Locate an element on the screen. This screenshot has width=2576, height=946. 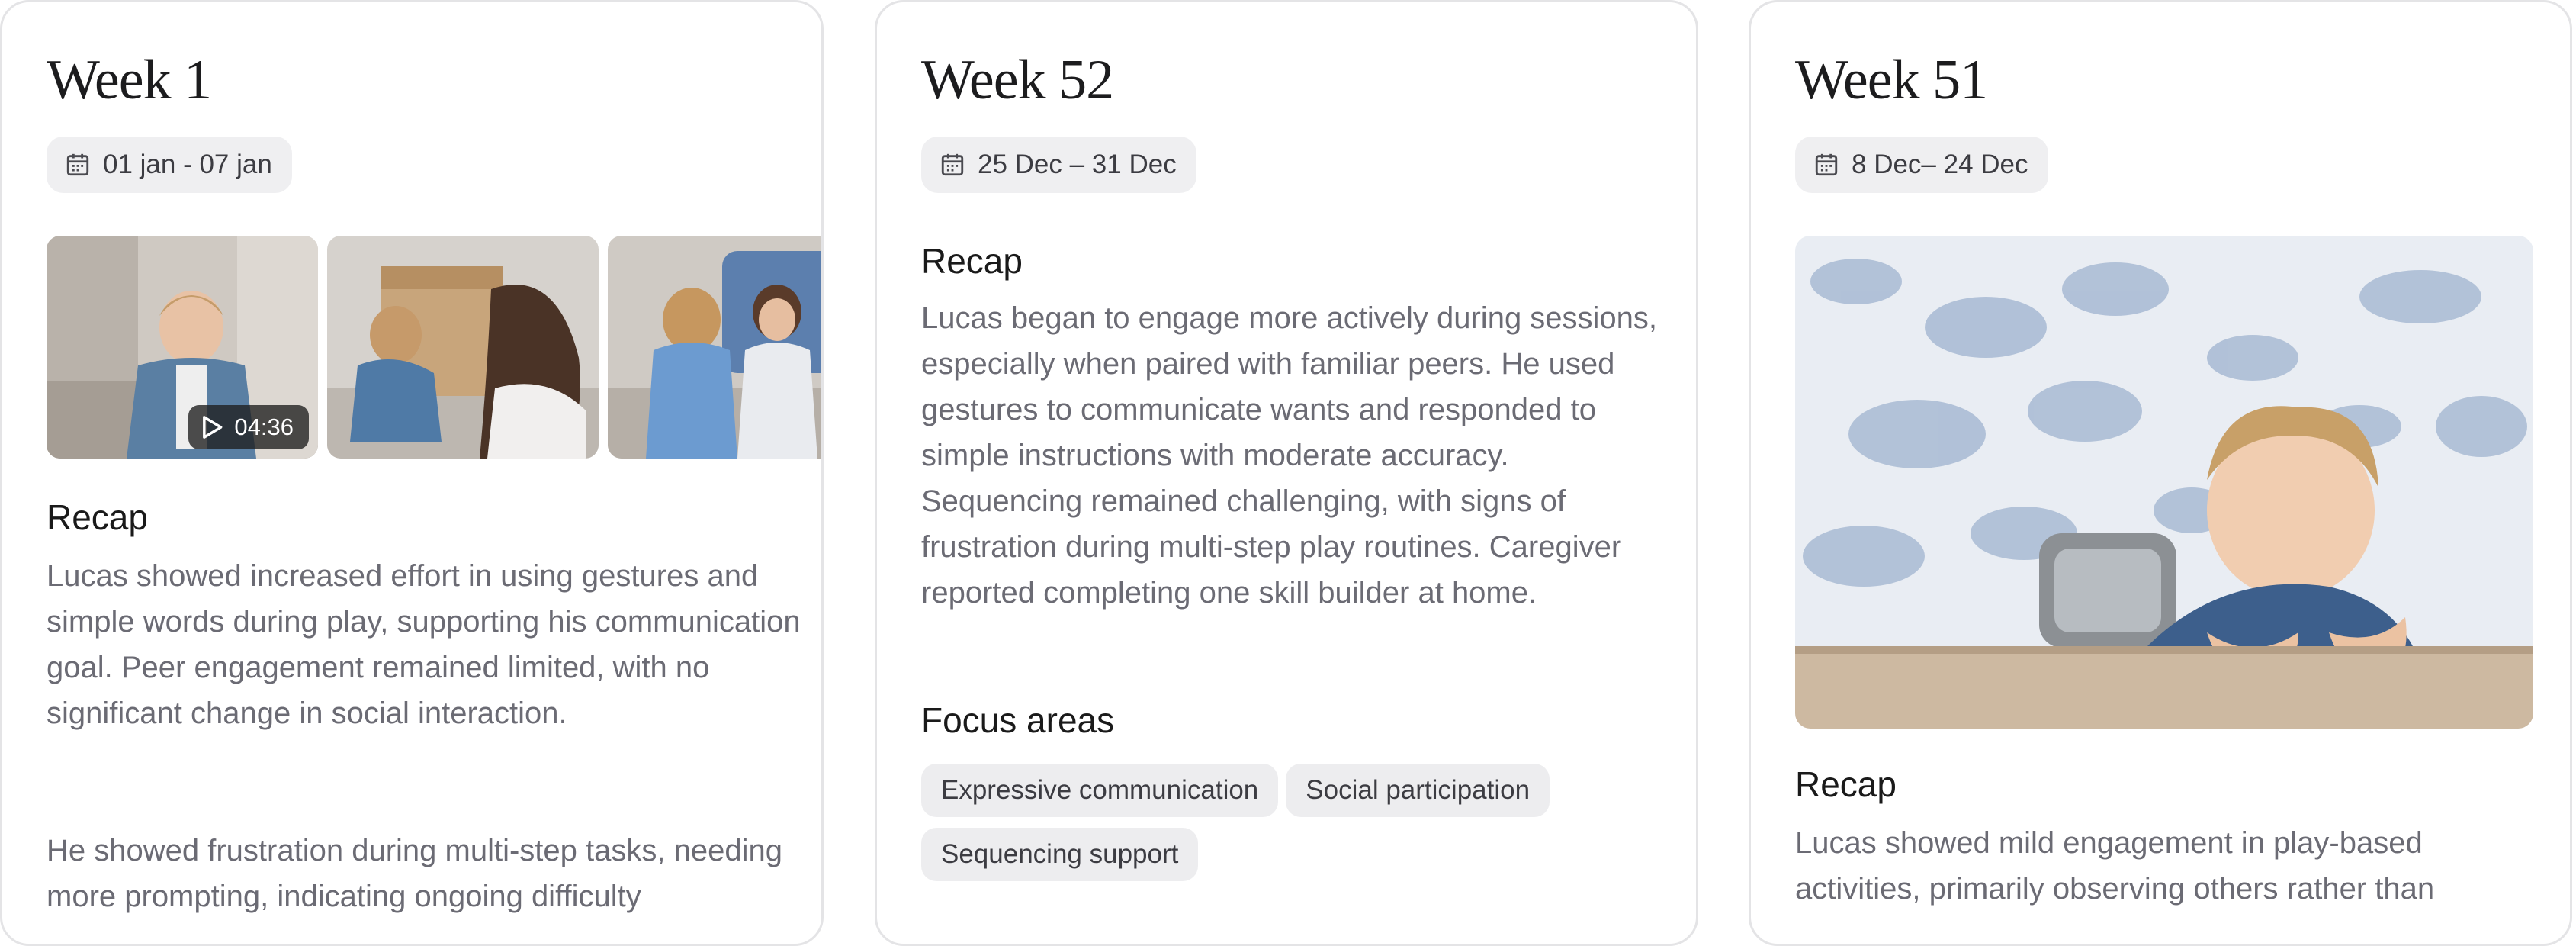
week-title: Week 51 is located at coordinates (1891, 80).